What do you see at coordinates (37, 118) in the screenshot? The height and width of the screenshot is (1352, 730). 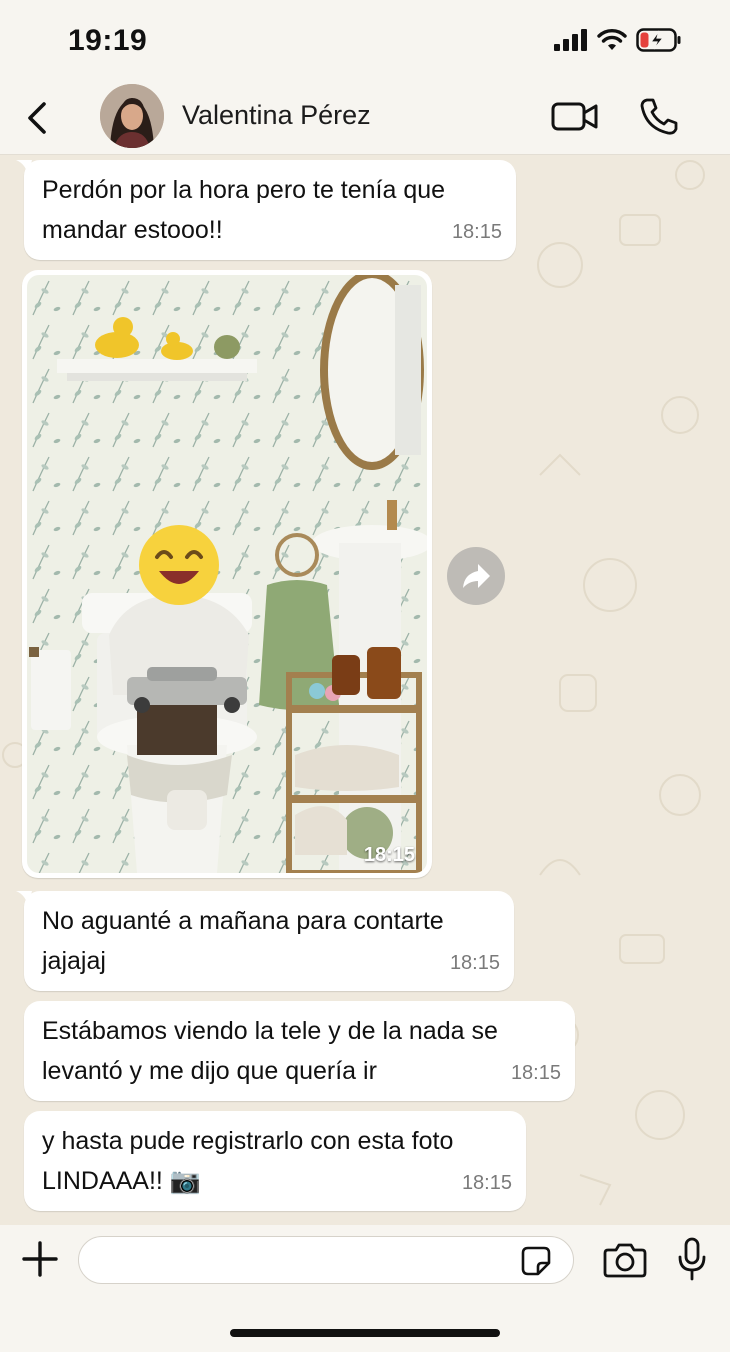 I see `chevron-left-icon` at bounding box center [37, 118].